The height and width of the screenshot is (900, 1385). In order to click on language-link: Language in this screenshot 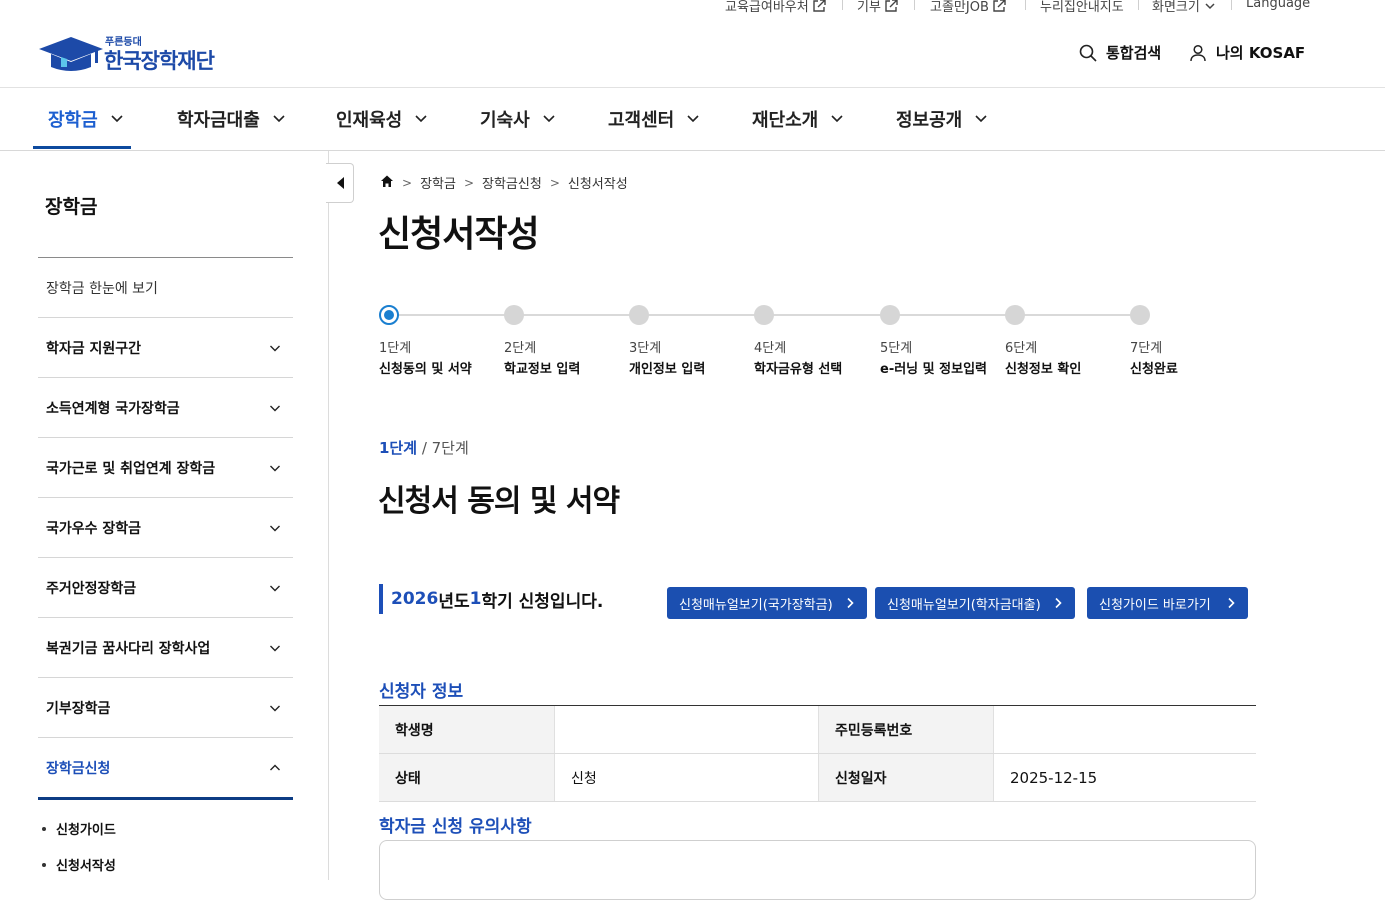, I will do `click(1278, 5)`.